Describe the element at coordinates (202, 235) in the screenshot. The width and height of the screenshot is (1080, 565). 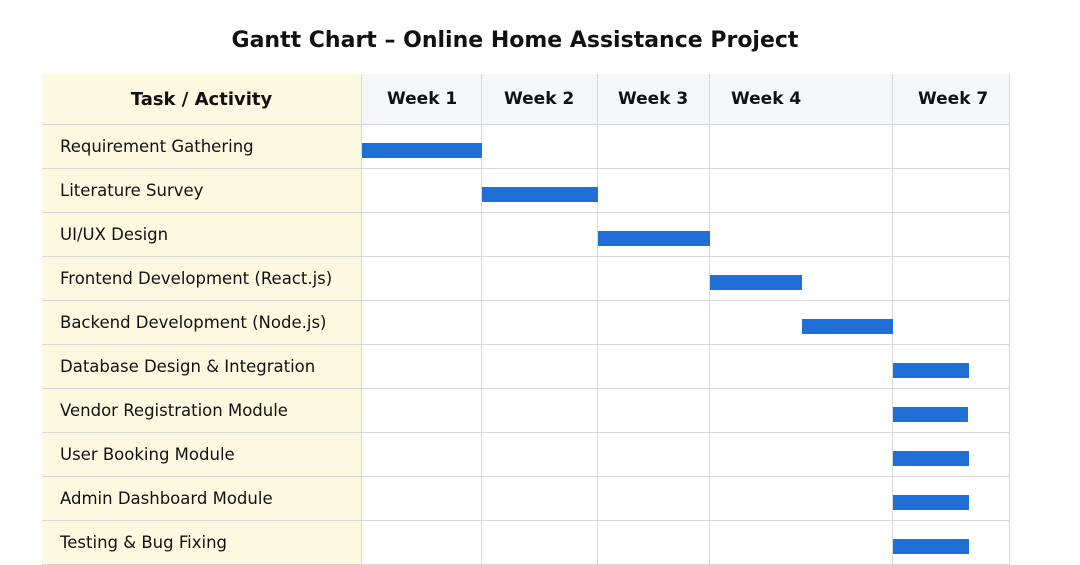
I see `task-label: UI/UX Design` at that location.